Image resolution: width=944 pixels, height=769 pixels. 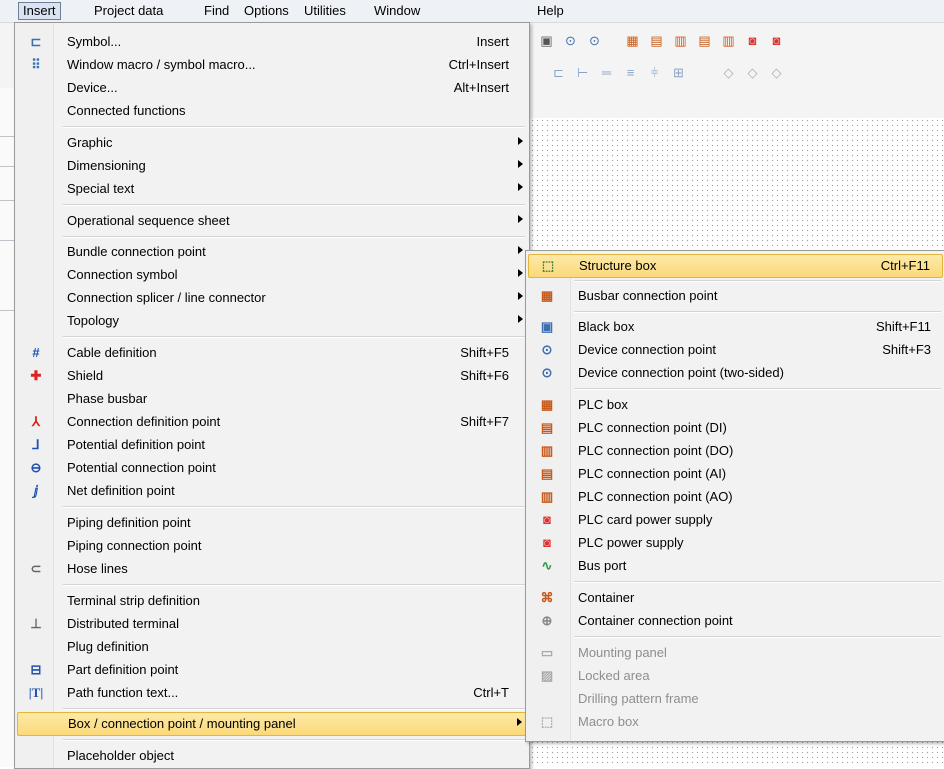 What do you see at coordinates (272, 756) in the screenshot?
I see `menu-item-placeholder-object: Placeholder object` at bounding box center [272, 756].